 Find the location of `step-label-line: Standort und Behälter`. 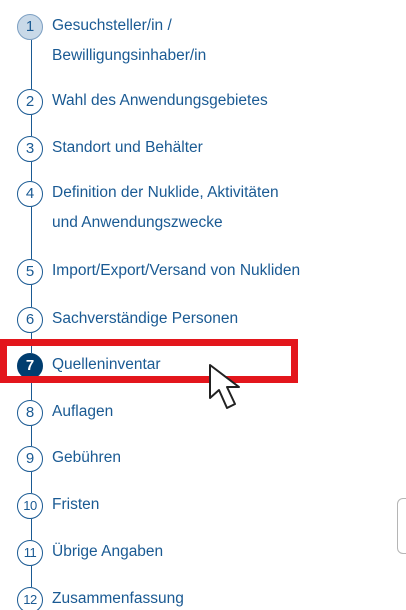

step-label-line: Standort und Behälter is located at coordinates (127, 147).